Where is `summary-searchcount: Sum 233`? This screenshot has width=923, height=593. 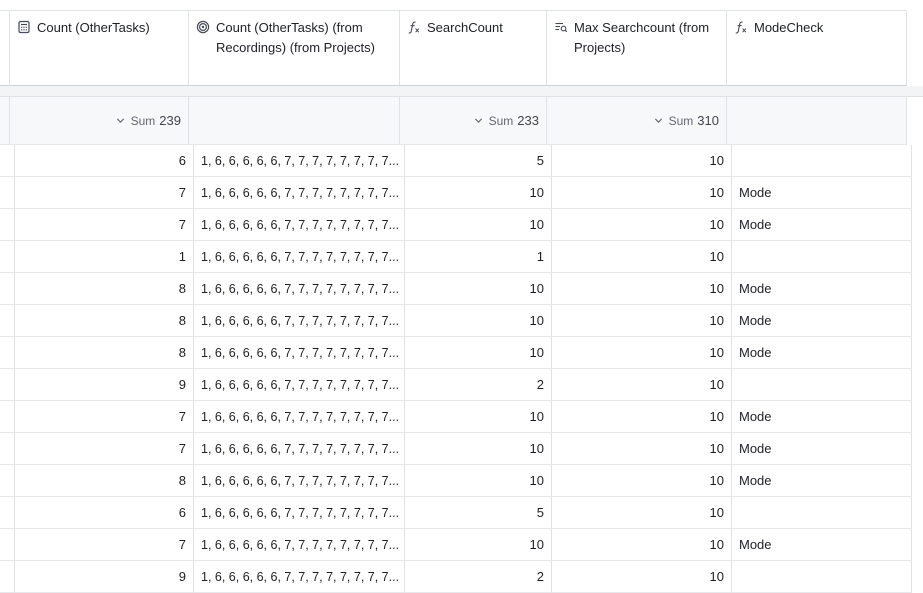 summary-searchcount: Sum 233 is located at coordinates (473, 121).